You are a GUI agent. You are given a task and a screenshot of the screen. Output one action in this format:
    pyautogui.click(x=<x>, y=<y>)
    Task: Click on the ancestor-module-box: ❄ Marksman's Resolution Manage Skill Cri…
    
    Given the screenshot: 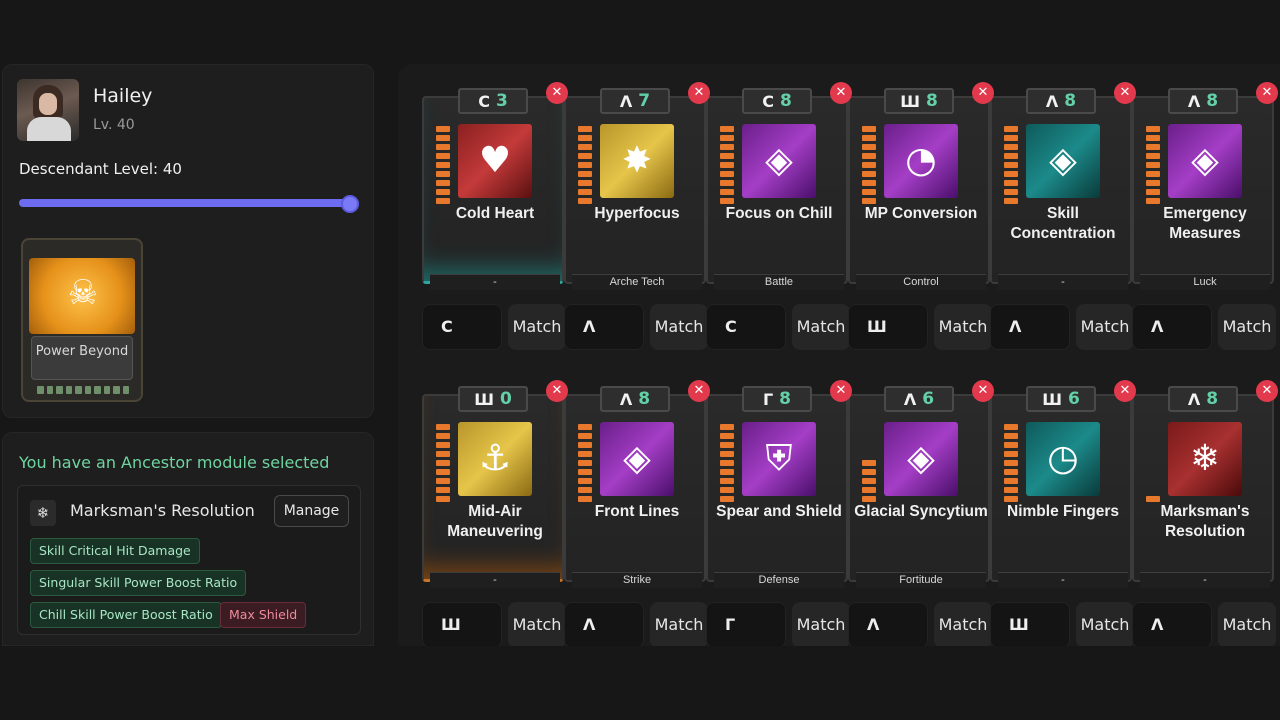 What is the action you would take?
    pyautogui.click(x=189, y=560)
    